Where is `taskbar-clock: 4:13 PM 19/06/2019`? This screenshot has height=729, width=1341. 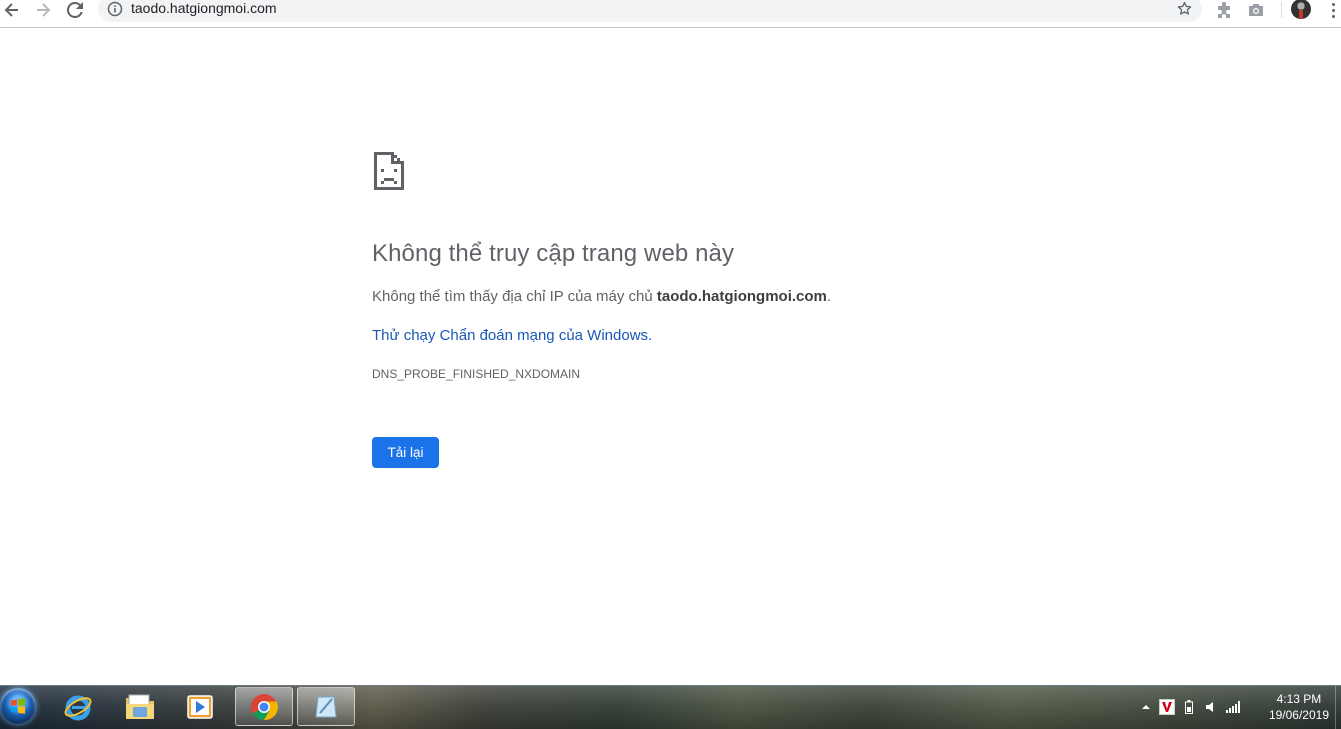 taskbar-clock: 4:13 PM 19/06/2019 is located at coordinates (1299, 707).